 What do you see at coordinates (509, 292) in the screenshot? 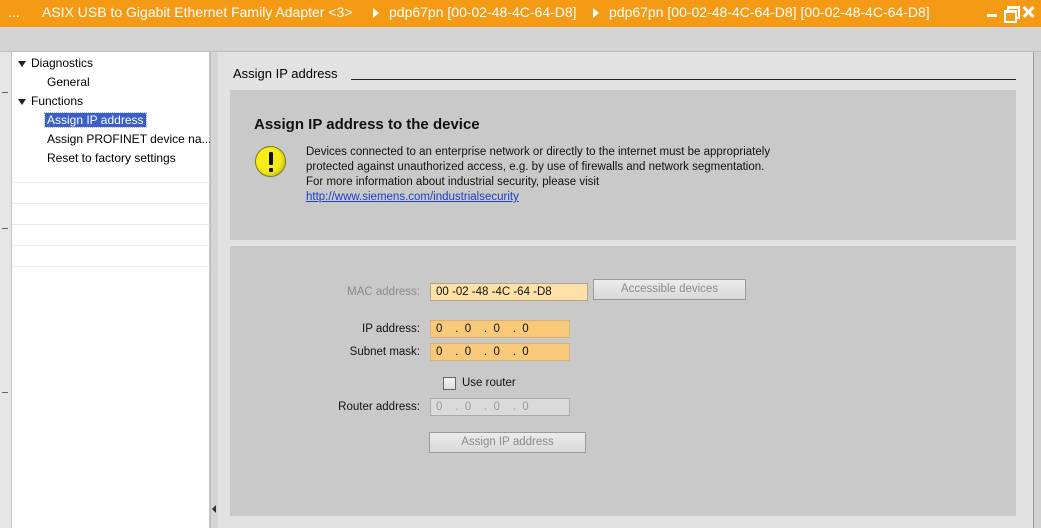
I see `mac-address-field: 00 -02 -48 -4C -64 -D8` at bounding box center [509, 292].